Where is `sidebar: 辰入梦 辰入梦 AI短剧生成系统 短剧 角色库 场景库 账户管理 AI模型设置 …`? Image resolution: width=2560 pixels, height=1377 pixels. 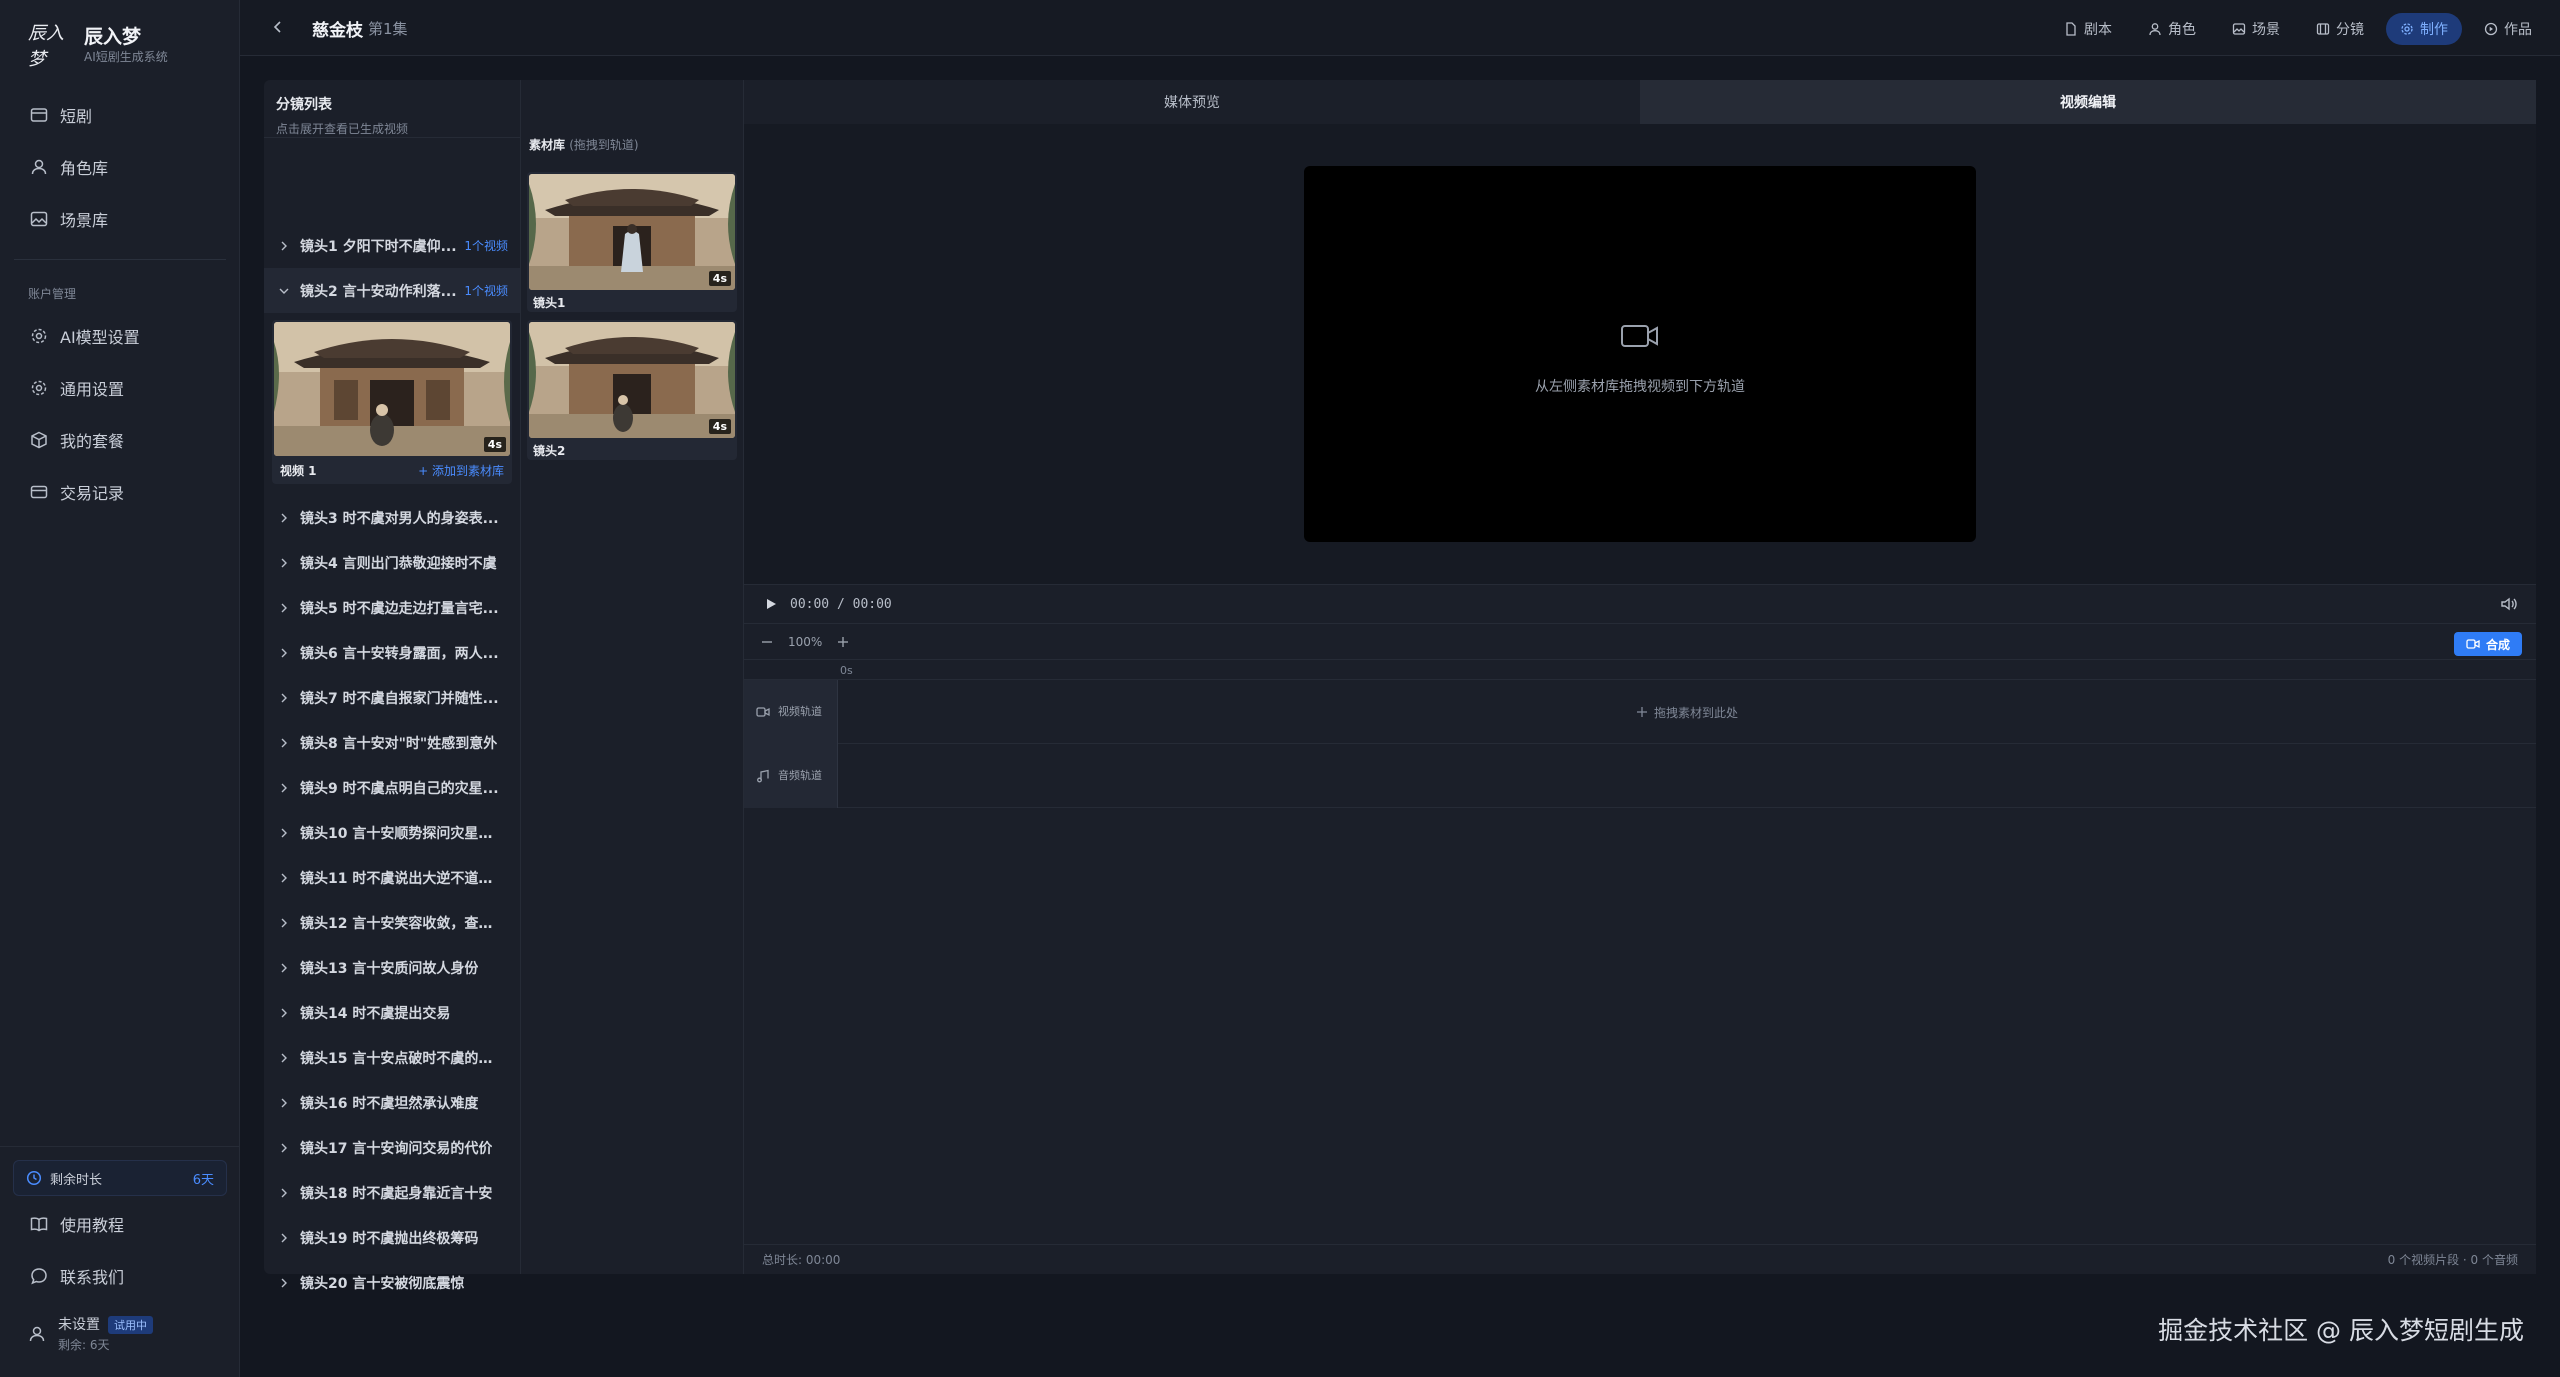
sidebar: 辰入梦 辰入梦 AI短剧生成系统 短剧 角色库 场景库 账户管理 AI模型设置 … is located at coordinates (120, 688).